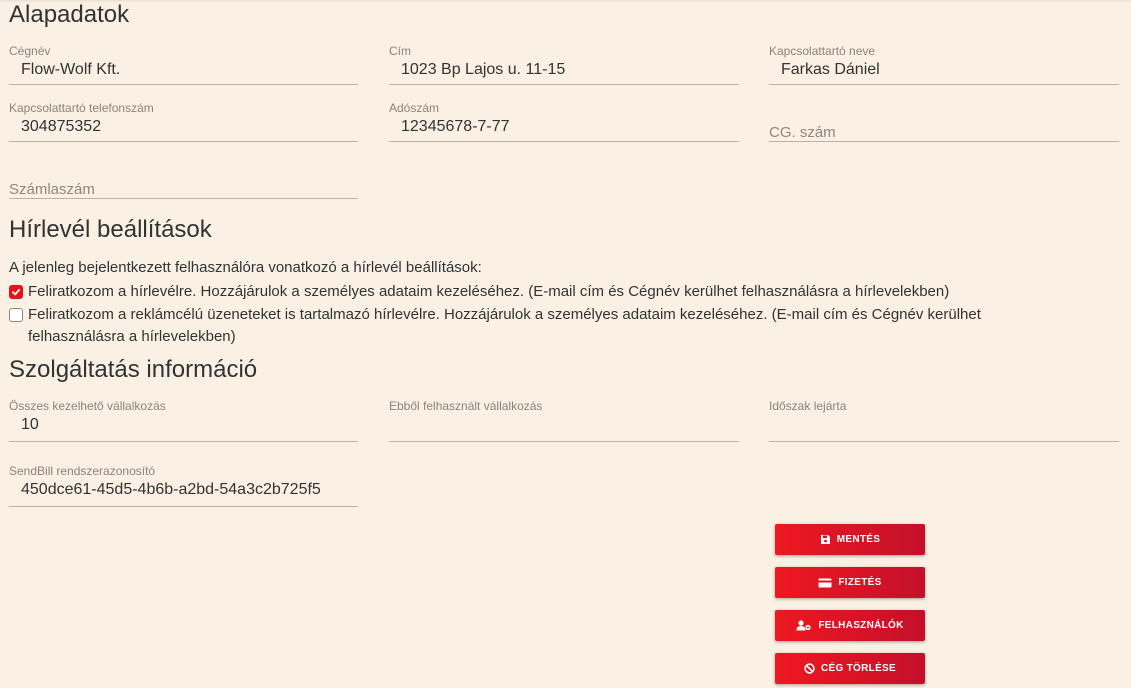  What do you see at coordinates (858, 539) in the screenshot?
I see `save-button-label: MENTÉS` at bounding box center [858, 539].